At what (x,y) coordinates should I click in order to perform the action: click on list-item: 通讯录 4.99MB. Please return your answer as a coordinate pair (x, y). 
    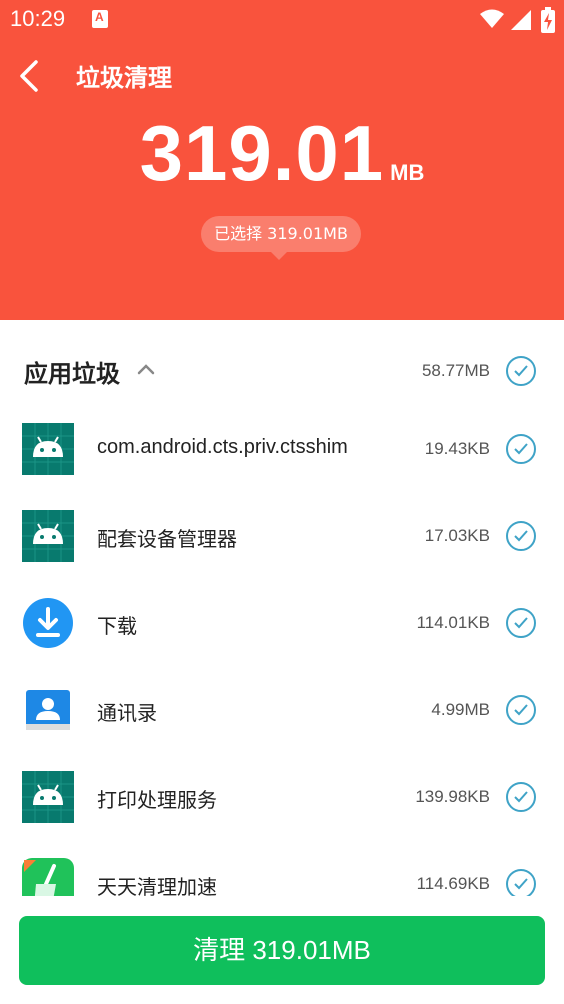
    Looking at the image, I should click on (282, 710).